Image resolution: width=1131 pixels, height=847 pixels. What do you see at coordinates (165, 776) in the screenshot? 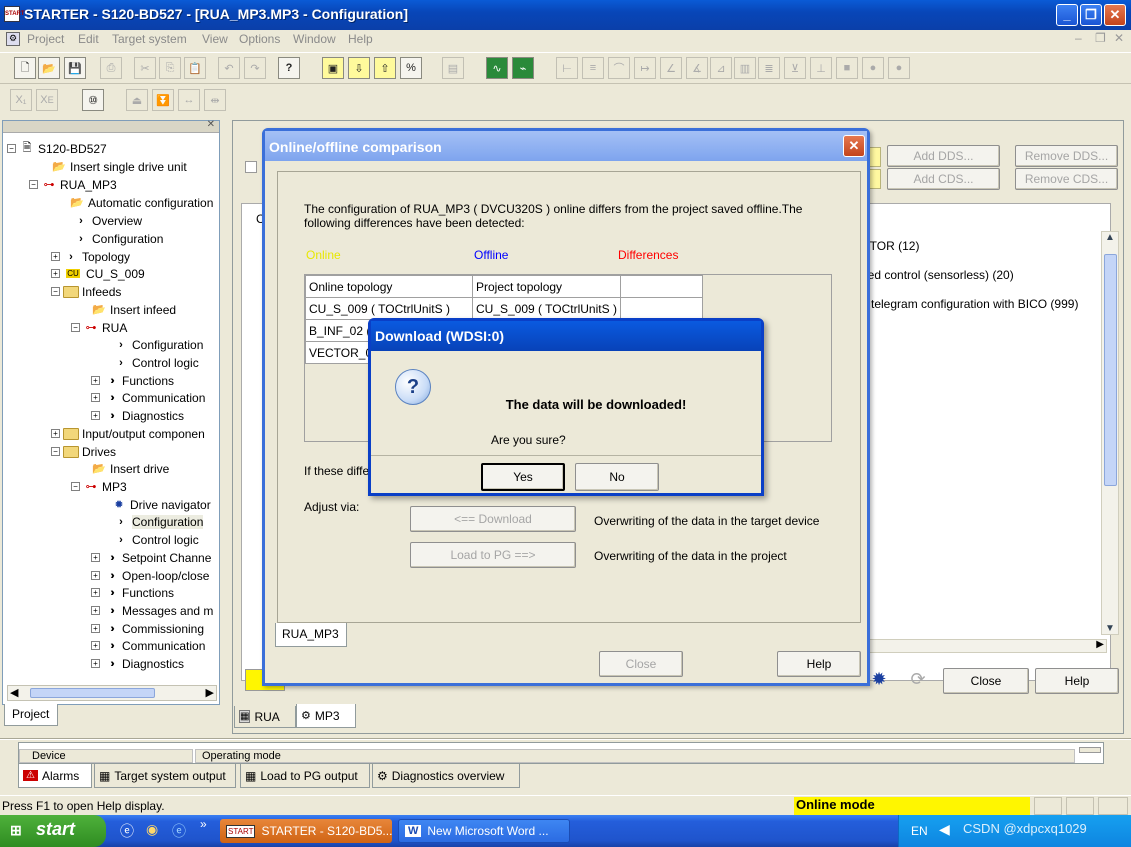
I see `tab-target-system-output: ▦ Target system output` at bounding box center [165, 776].